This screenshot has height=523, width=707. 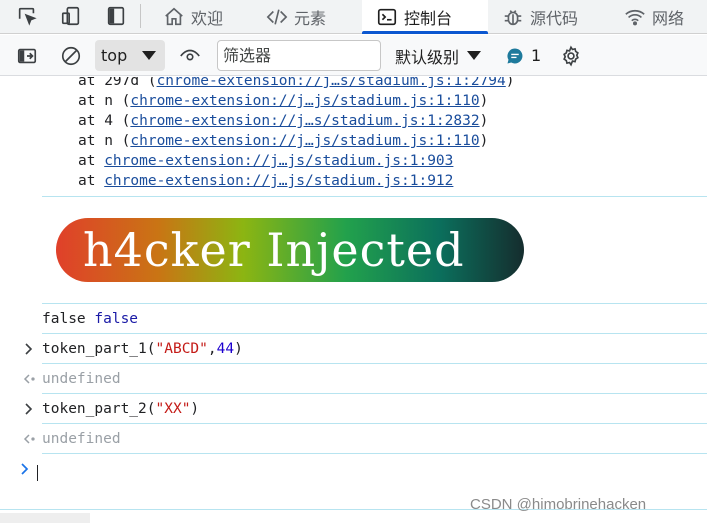 What do you see at coordinates (278, 181) in the screenshot?
I see `stack-frame-link: chrome-extension://j…js/stadium.js:1:912` at bounding box center [278, 181].